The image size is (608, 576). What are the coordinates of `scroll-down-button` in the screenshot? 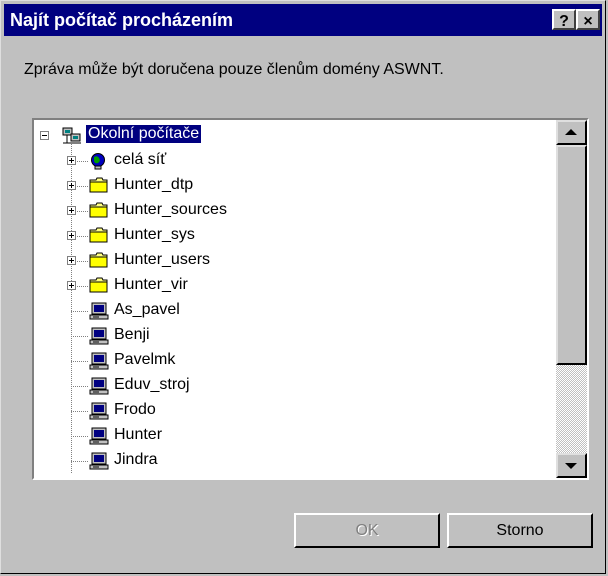 It's located at (571, 465).